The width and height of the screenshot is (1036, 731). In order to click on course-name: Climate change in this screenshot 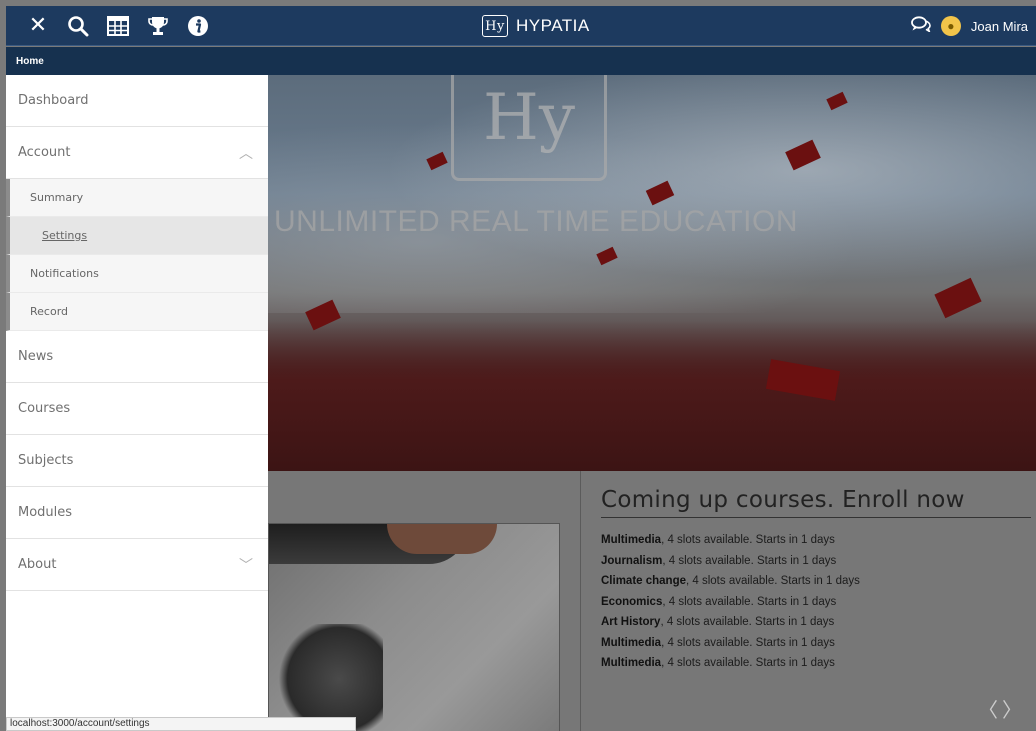, I will do `click(643, 581)`.